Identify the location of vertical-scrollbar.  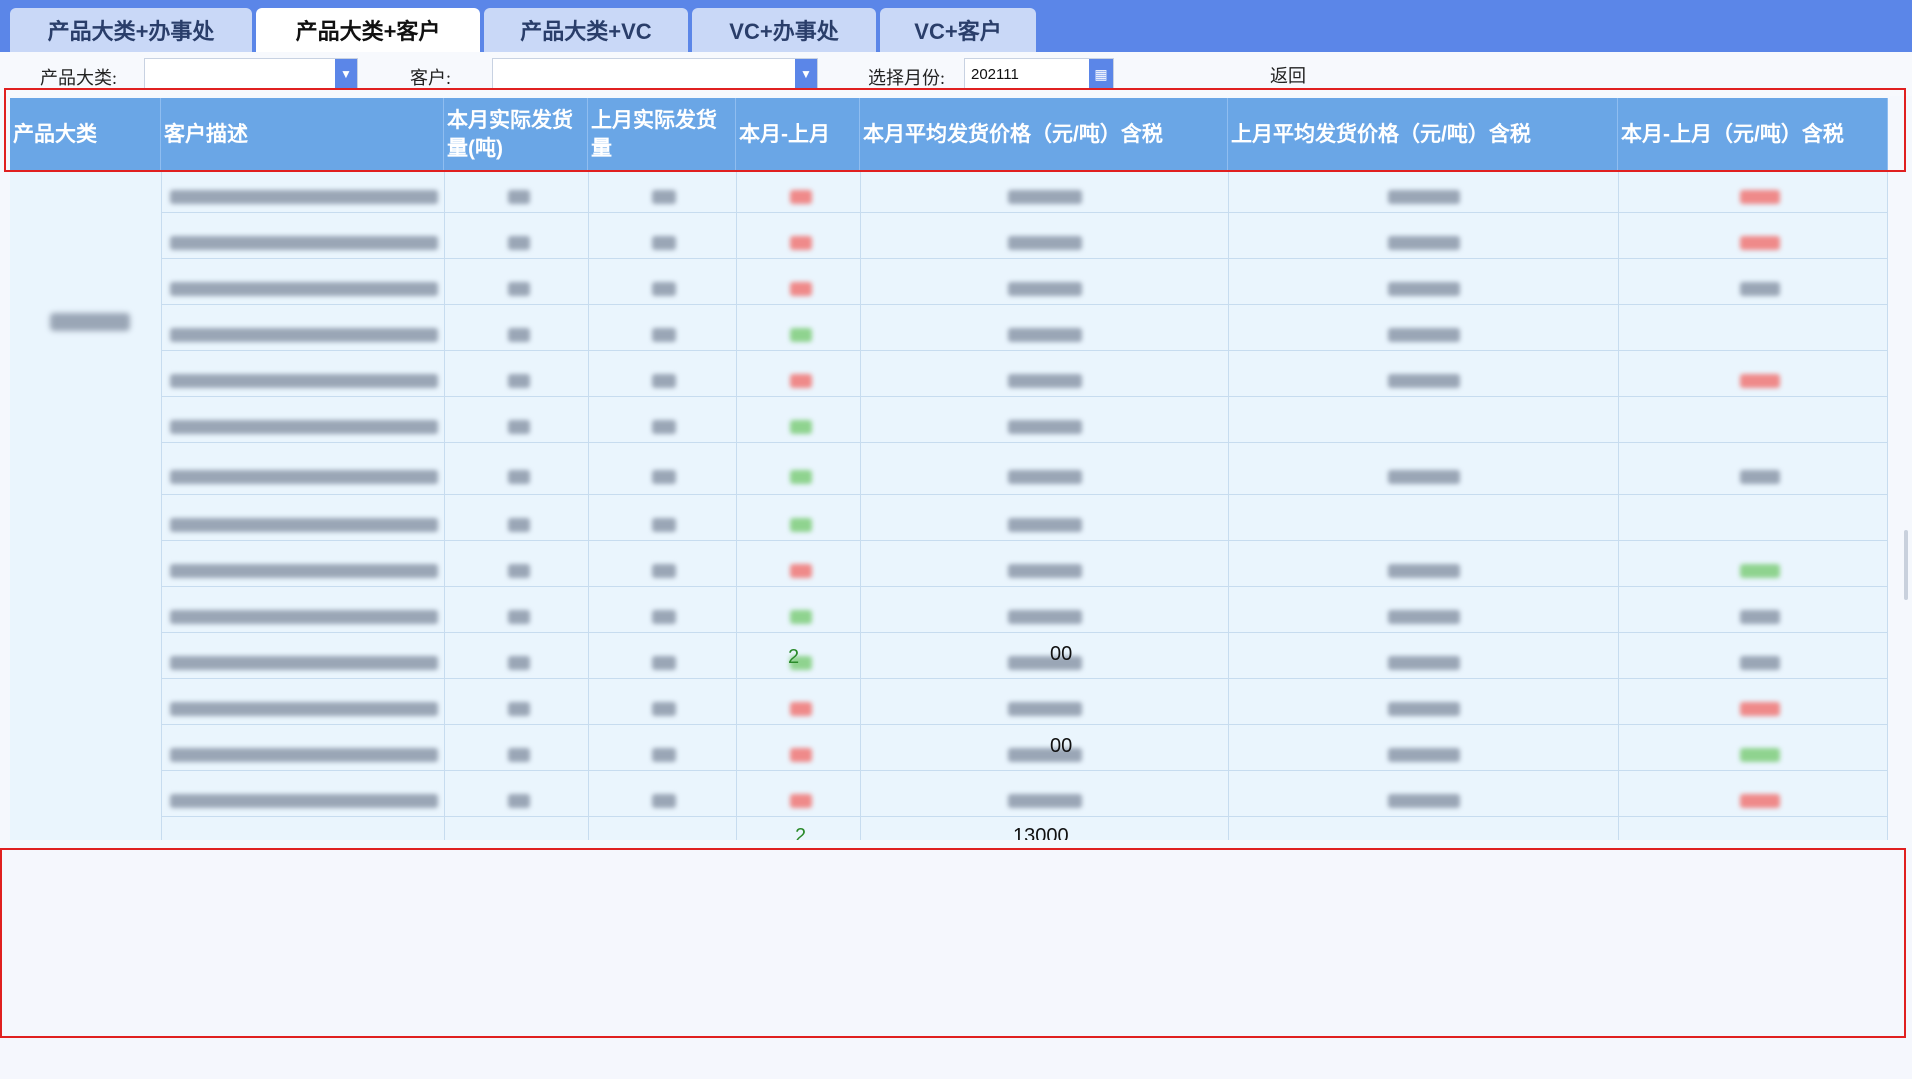
(1906, 565).